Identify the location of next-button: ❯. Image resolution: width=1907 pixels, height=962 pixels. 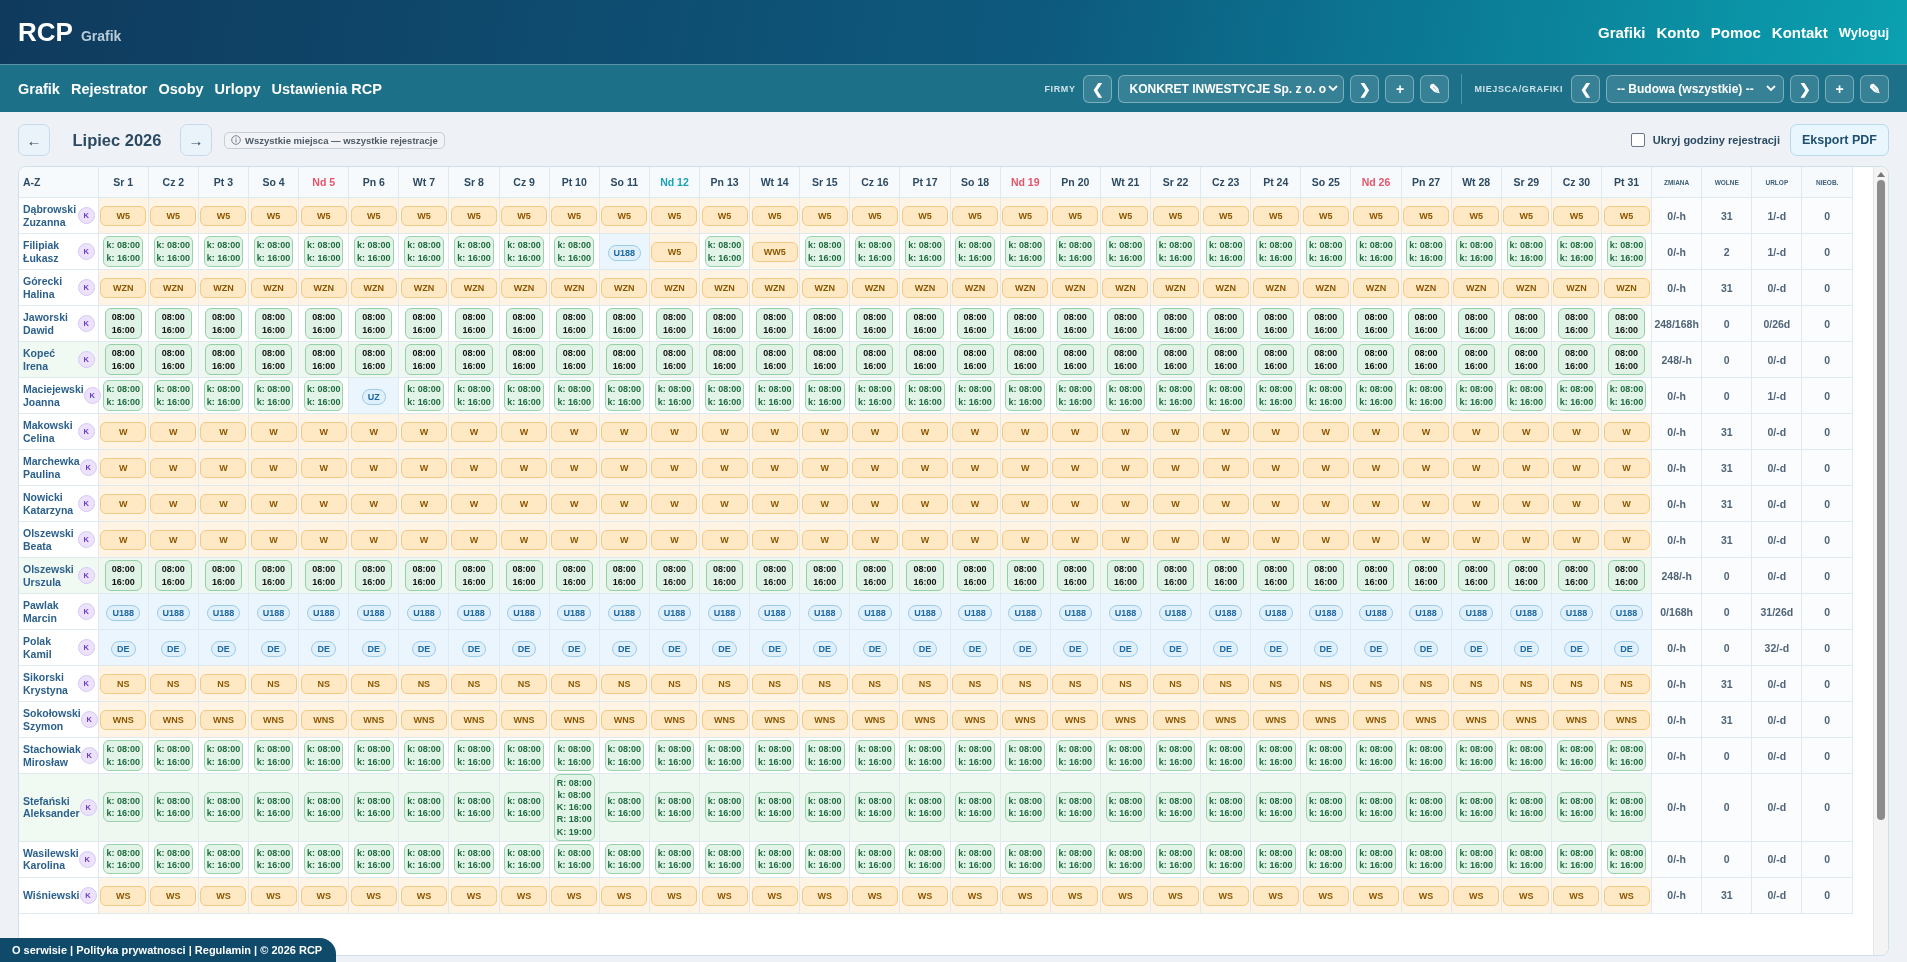
(1804, 88).